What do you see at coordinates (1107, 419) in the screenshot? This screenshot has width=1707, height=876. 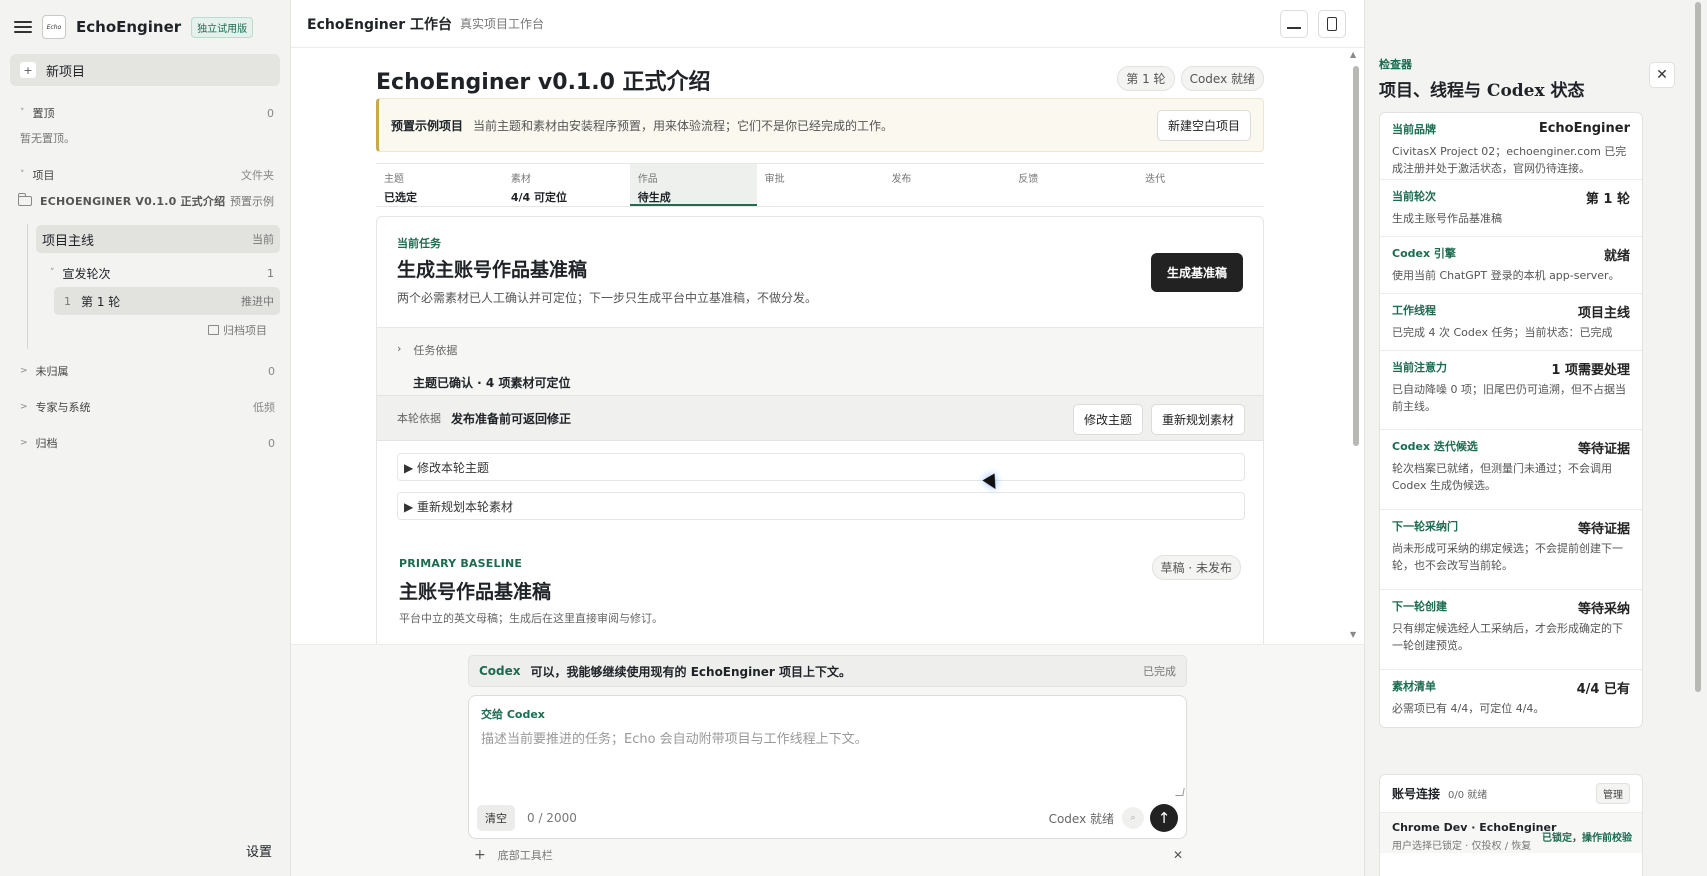 I see `edit-topic-button: 修改主题` at bounding box center [1107, 419].